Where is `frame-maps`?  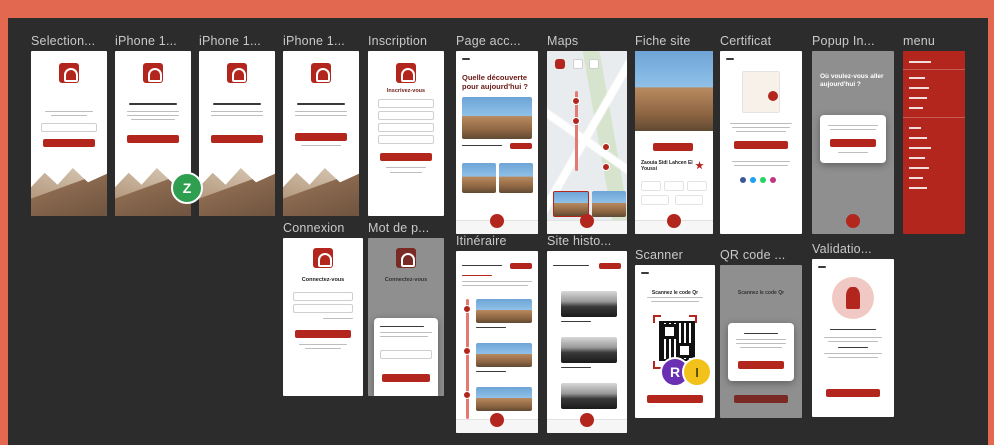
frame-maps is located at coordinates (587, 142).